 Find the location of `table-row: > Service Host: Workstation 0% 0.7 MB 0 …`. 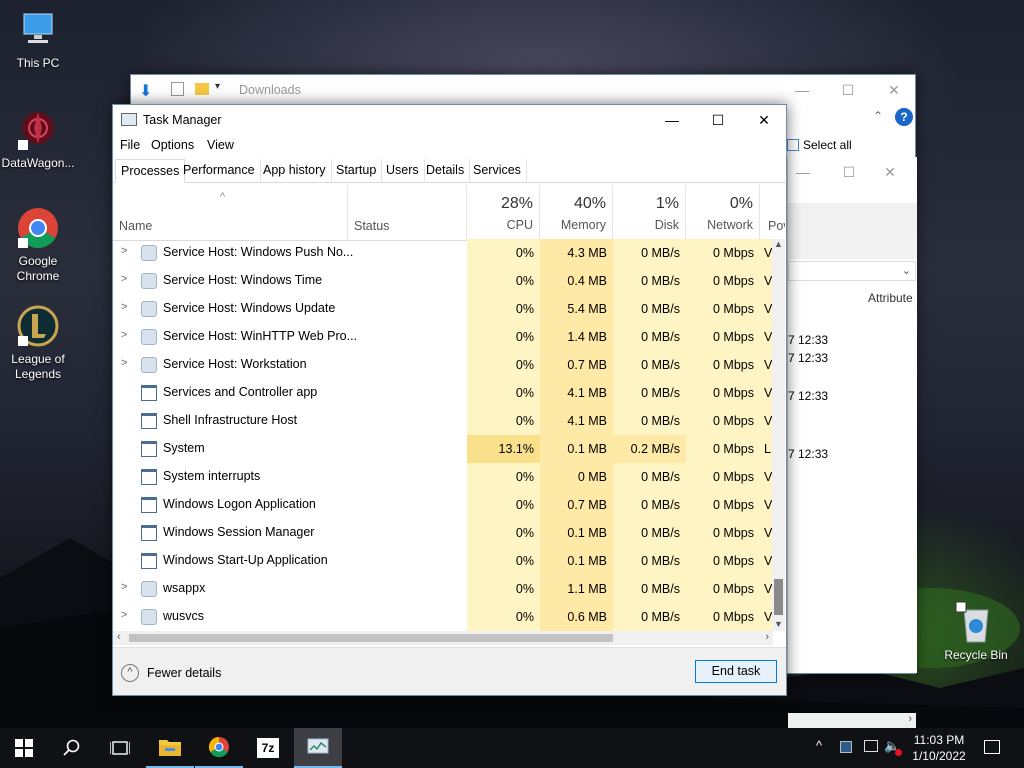

table-row: > Service Host: Workstation 0% 0.7 MB 0 … is located at coordinates (443, 365).